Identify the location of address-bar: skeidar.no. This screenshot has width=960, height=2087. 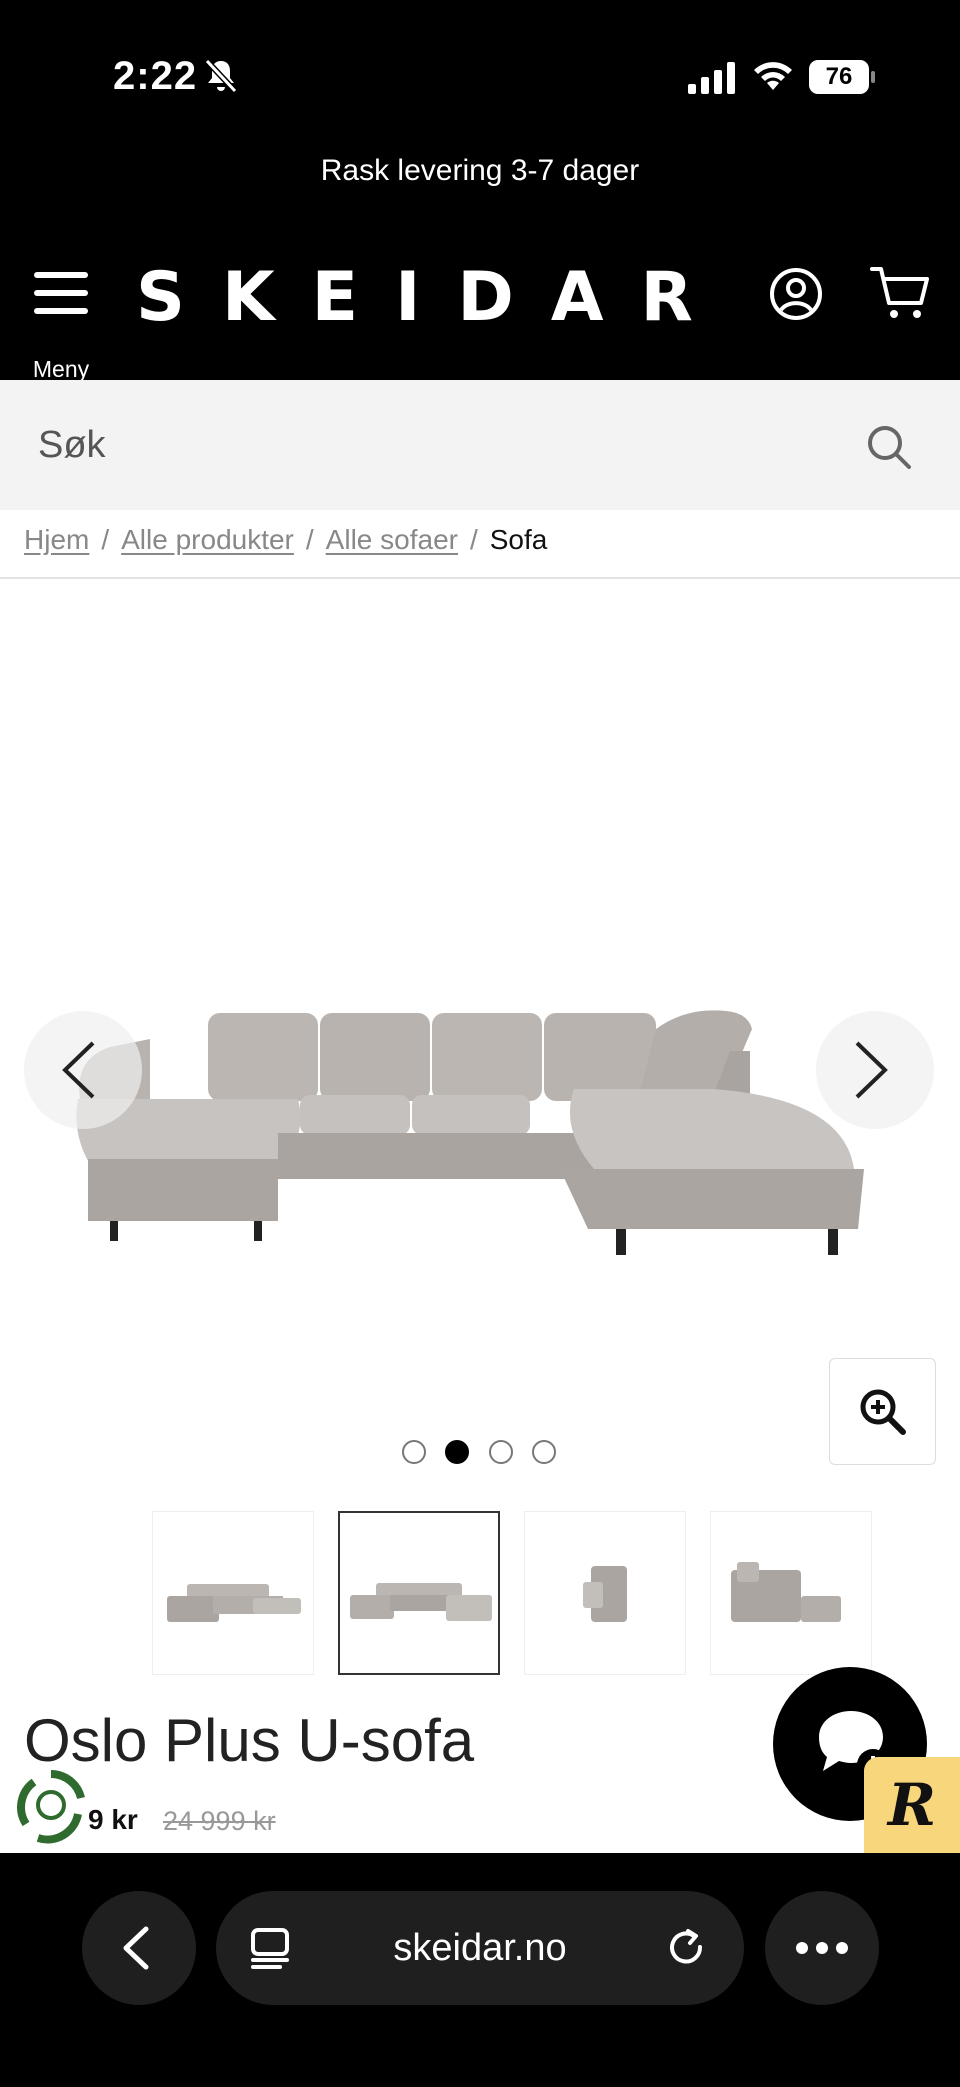
(480, 1948).